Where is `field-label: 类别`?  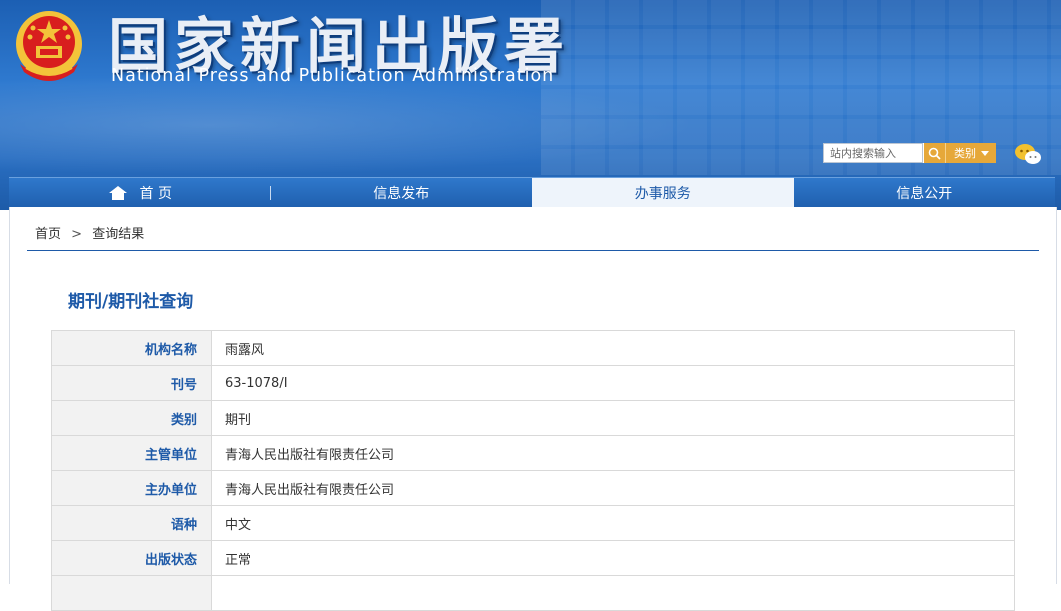 field-label: 类别 is located at coordinates (131, 418).